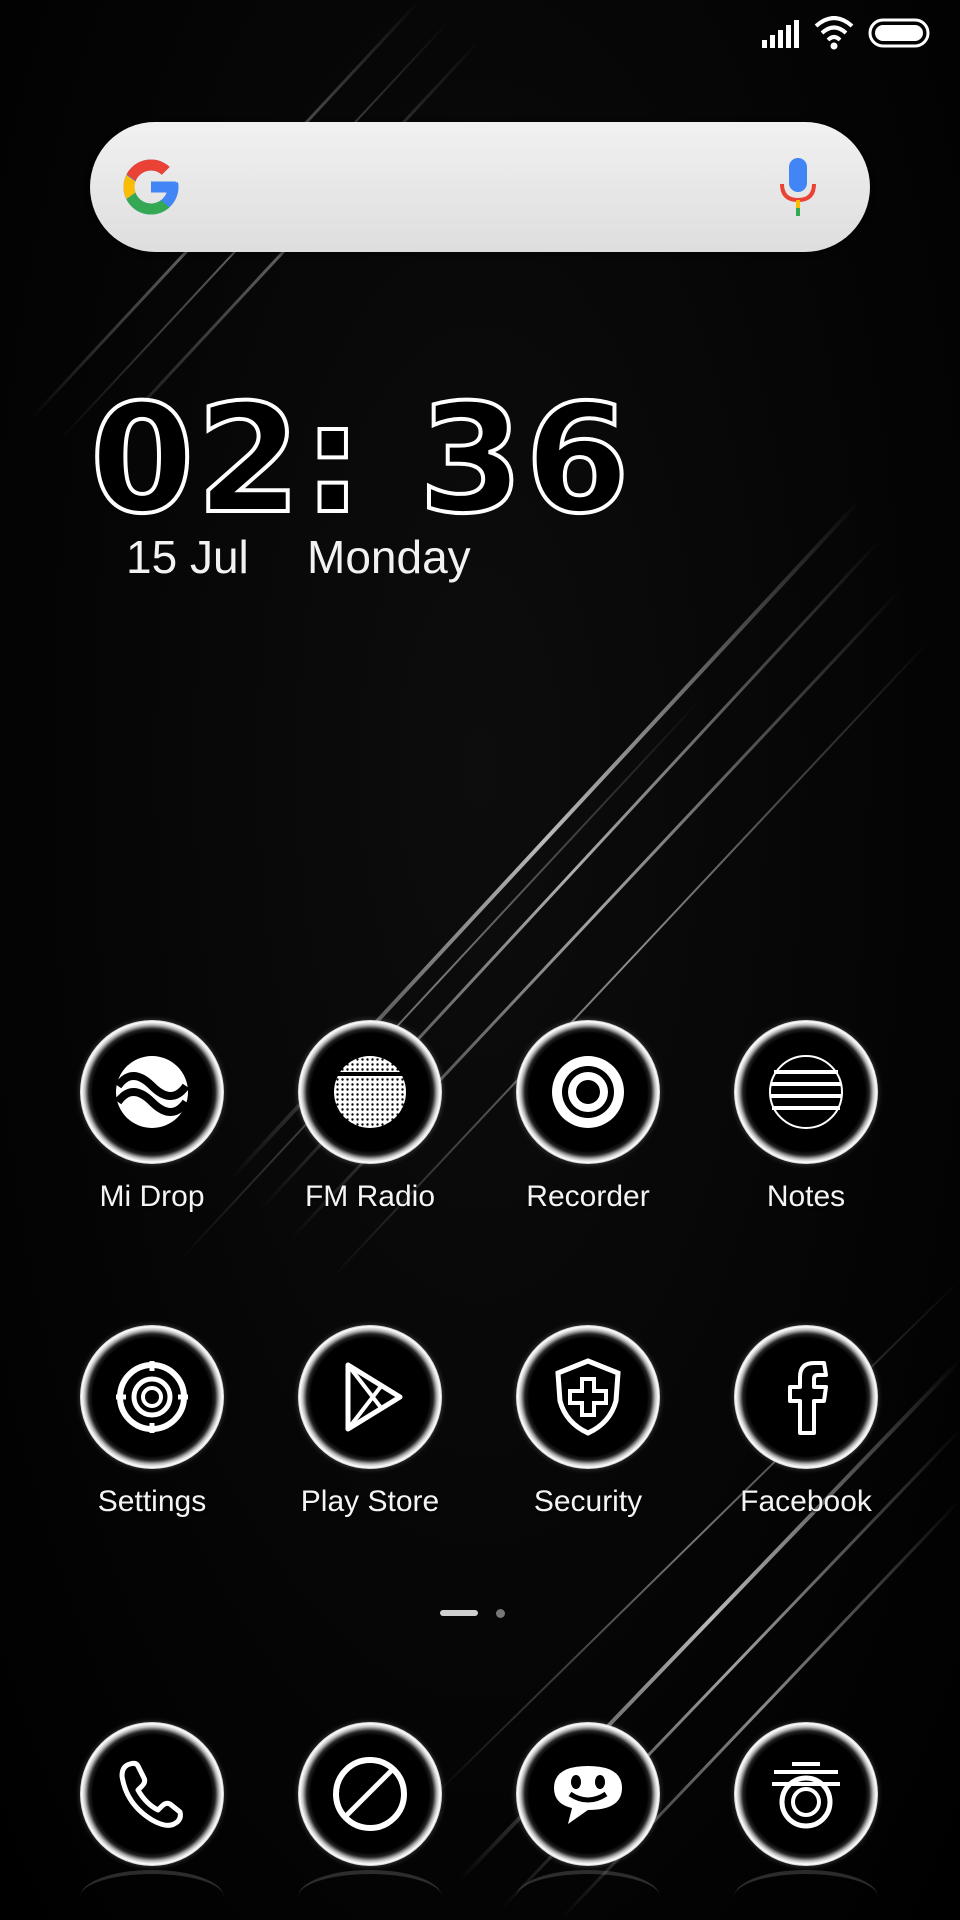 The height and width of the screenshot is (1920, 960). What do you see at coordinates (500, 1613) in the screenshot?
I see `page-dot` at bounding box center [500, 1613].